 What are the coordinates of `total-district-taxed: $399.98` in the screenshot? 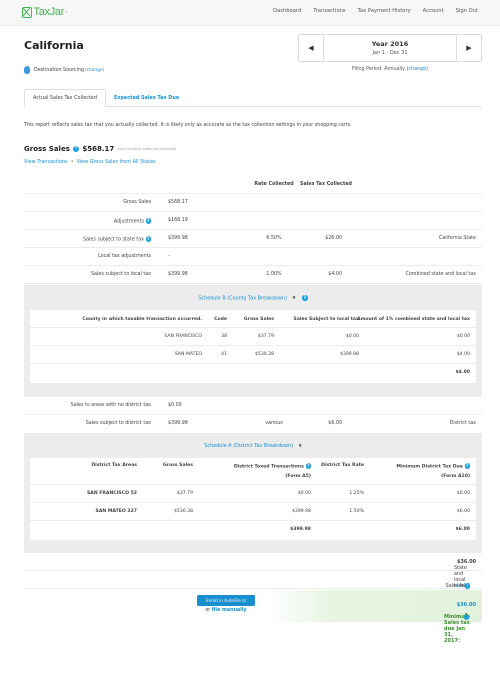 It's located at (300, 529).